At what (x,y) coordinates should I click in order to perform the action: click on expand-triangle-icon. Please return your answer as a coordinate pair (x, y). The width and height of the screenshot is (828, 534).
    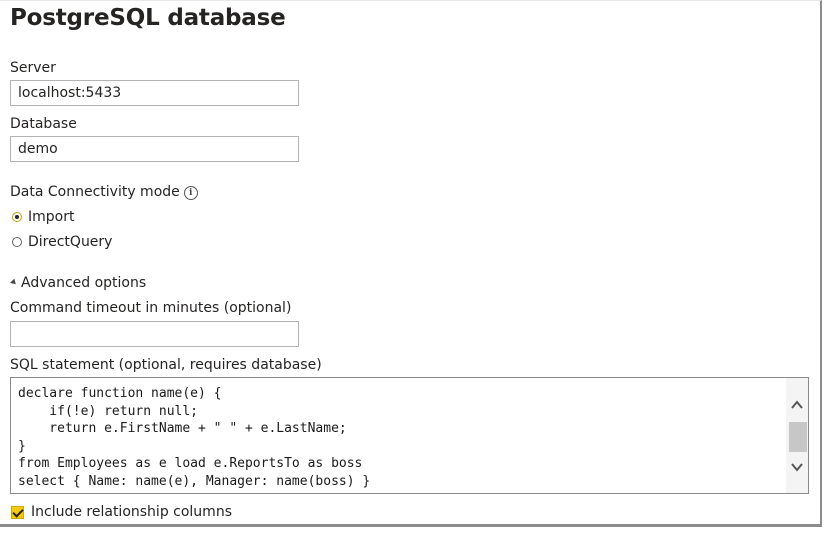
    Looking at the image, I should click on (14, 282).